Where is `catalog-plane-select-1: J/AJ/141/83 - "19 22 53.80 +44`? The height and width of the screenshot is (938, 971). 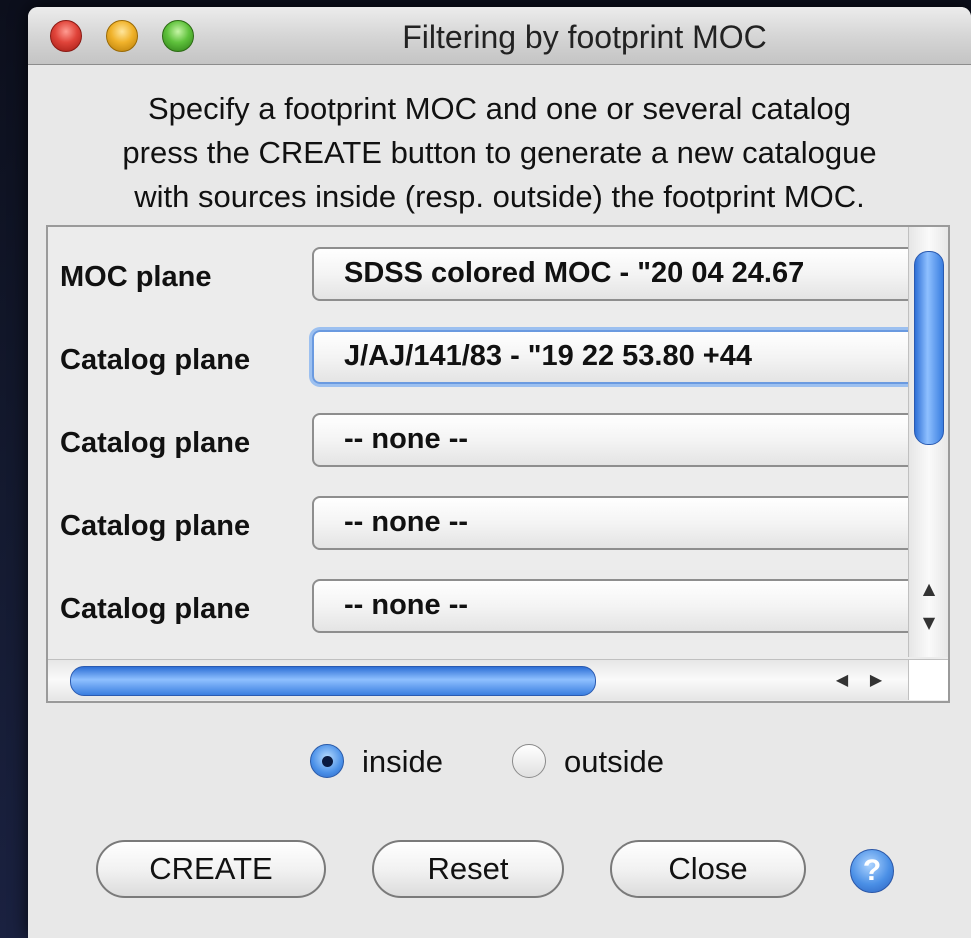
catalog-plane-select-1: J/AJ/141/83 - "19 22 53.80 +44 is located at coordinates (622, 357).